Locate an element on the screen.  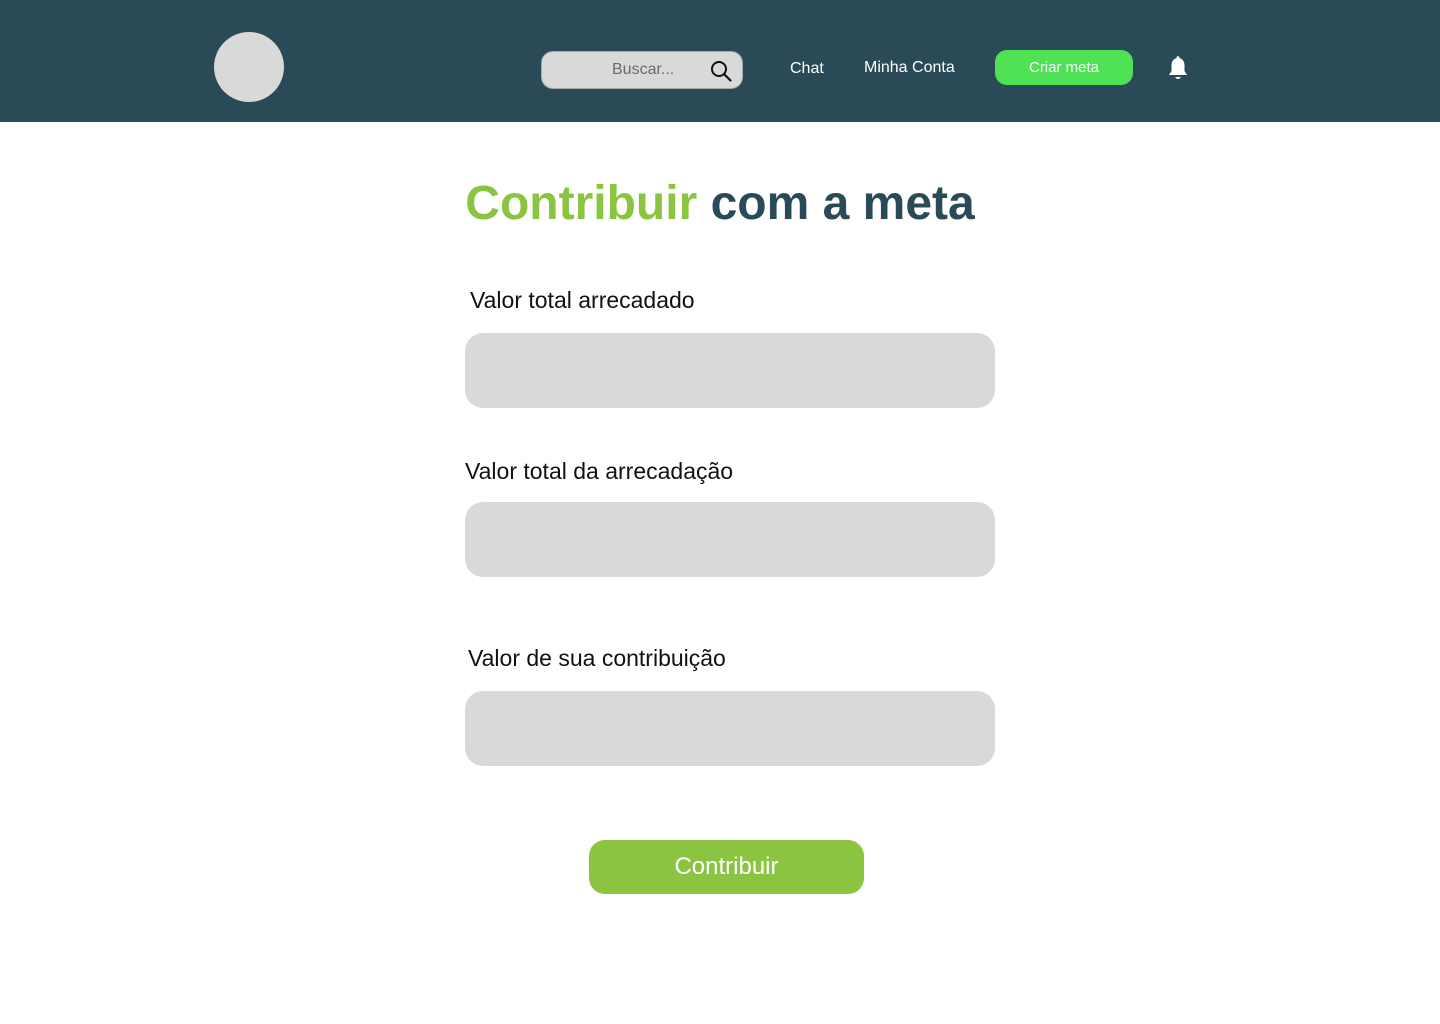
your-contribution-input is located at coordinates (730, 728).